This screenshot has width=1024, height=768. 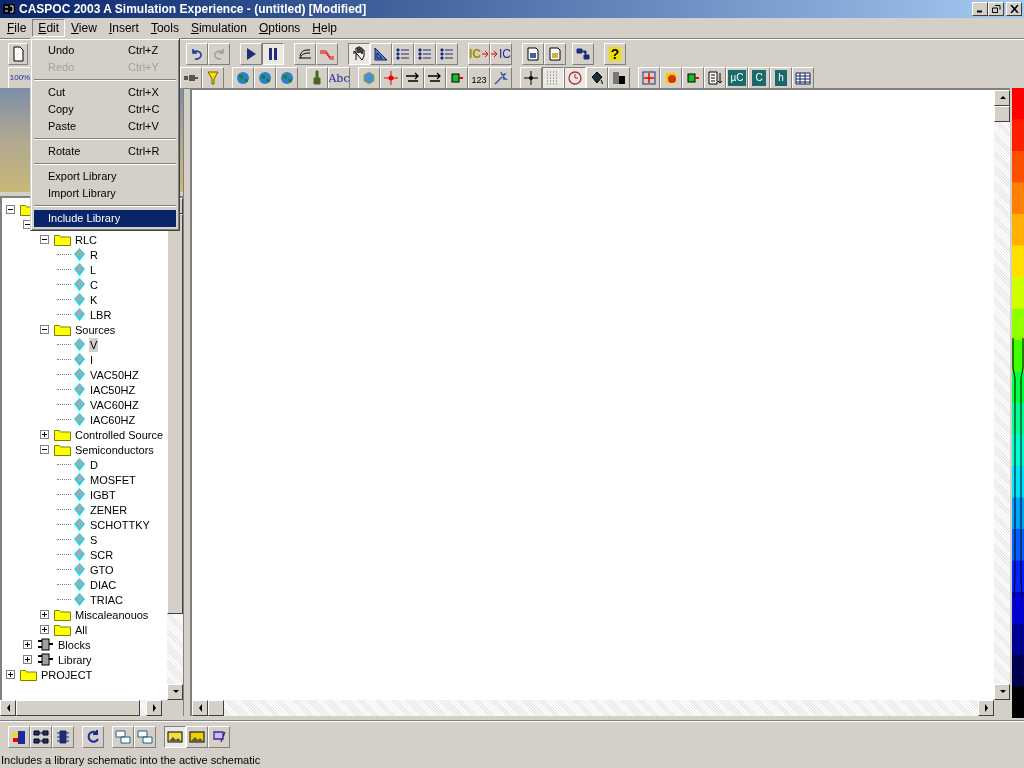 I want to click on restore-icon, so click(x=996, y=9).